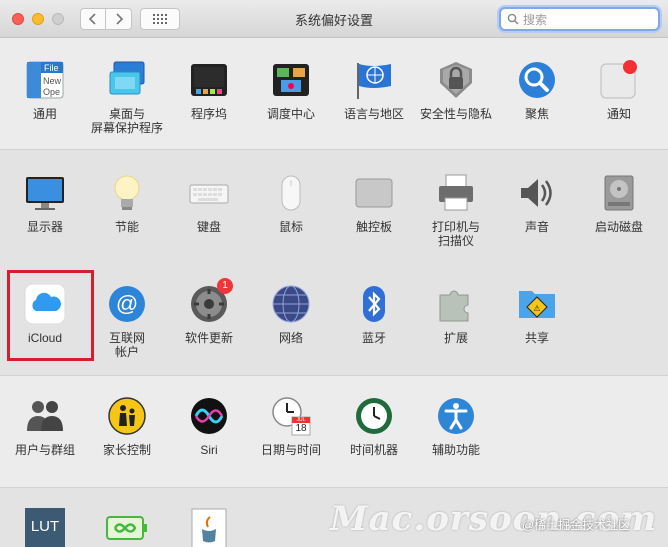  I want to click on pane-label: 网络, so click(291, 338).